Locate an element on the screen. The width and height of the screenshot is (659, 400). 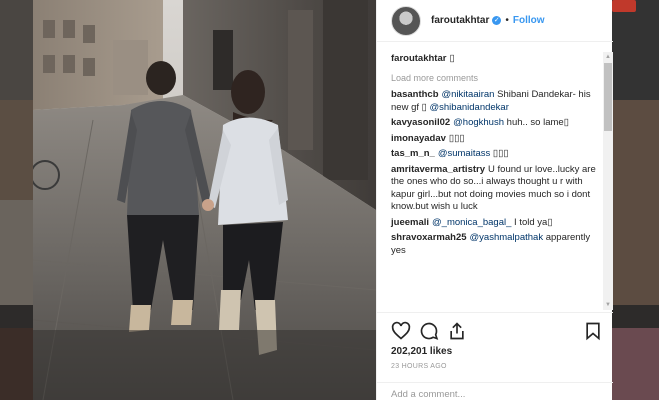
comment-text: I told ya▯ is located at coordinates (532, 222).